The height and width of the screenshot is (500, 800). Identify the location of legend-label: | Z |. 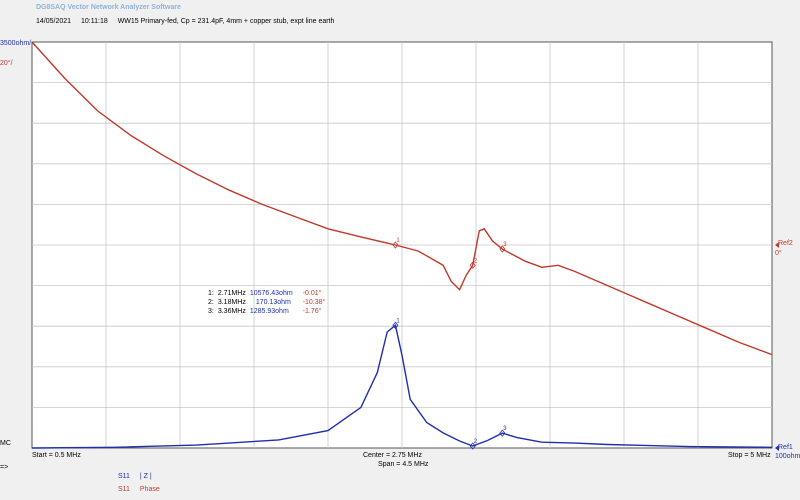
(145, 476).